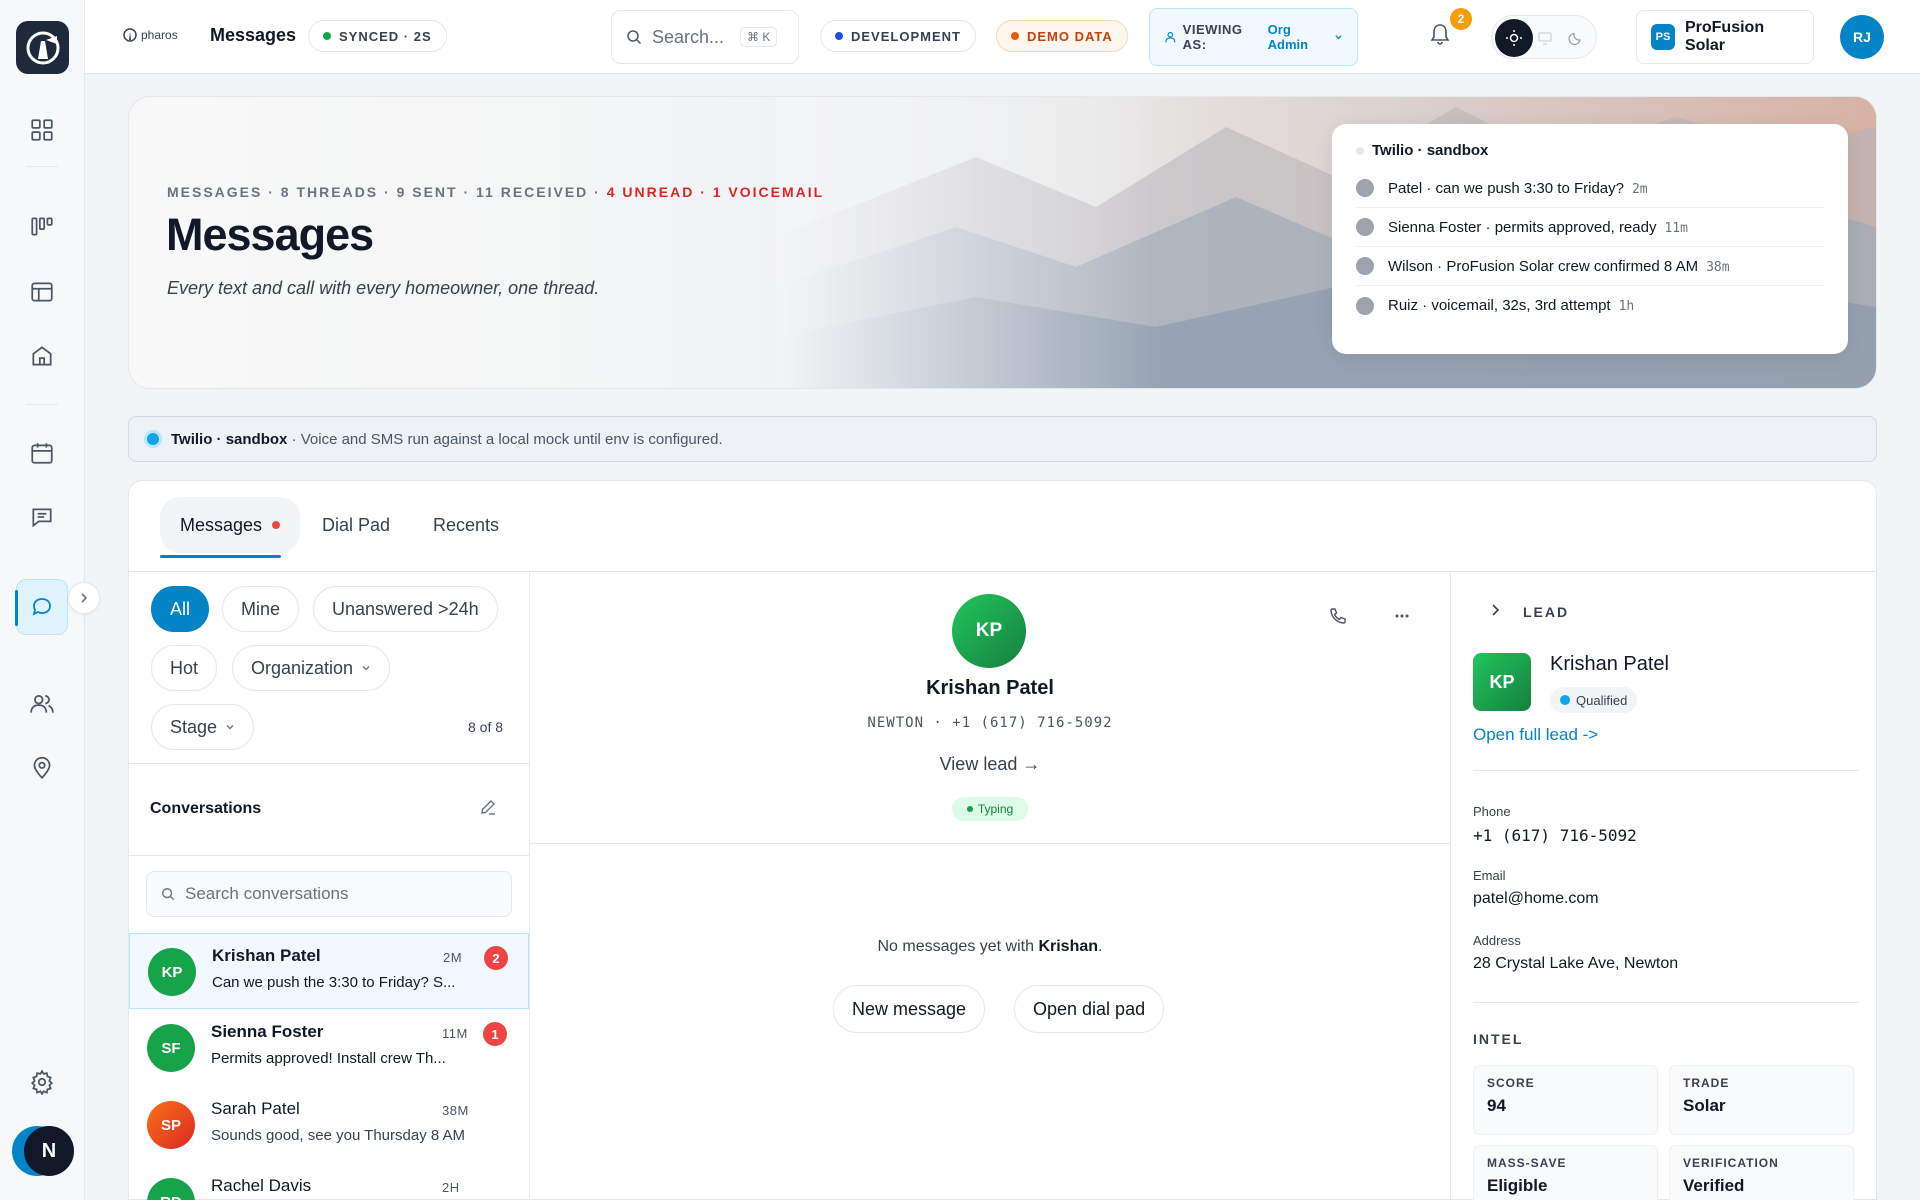  What do you see at coordinates (1517, 1185) in the screenshot?
I see `intel-value: Eligible` at bounding box center [1517, 1185].